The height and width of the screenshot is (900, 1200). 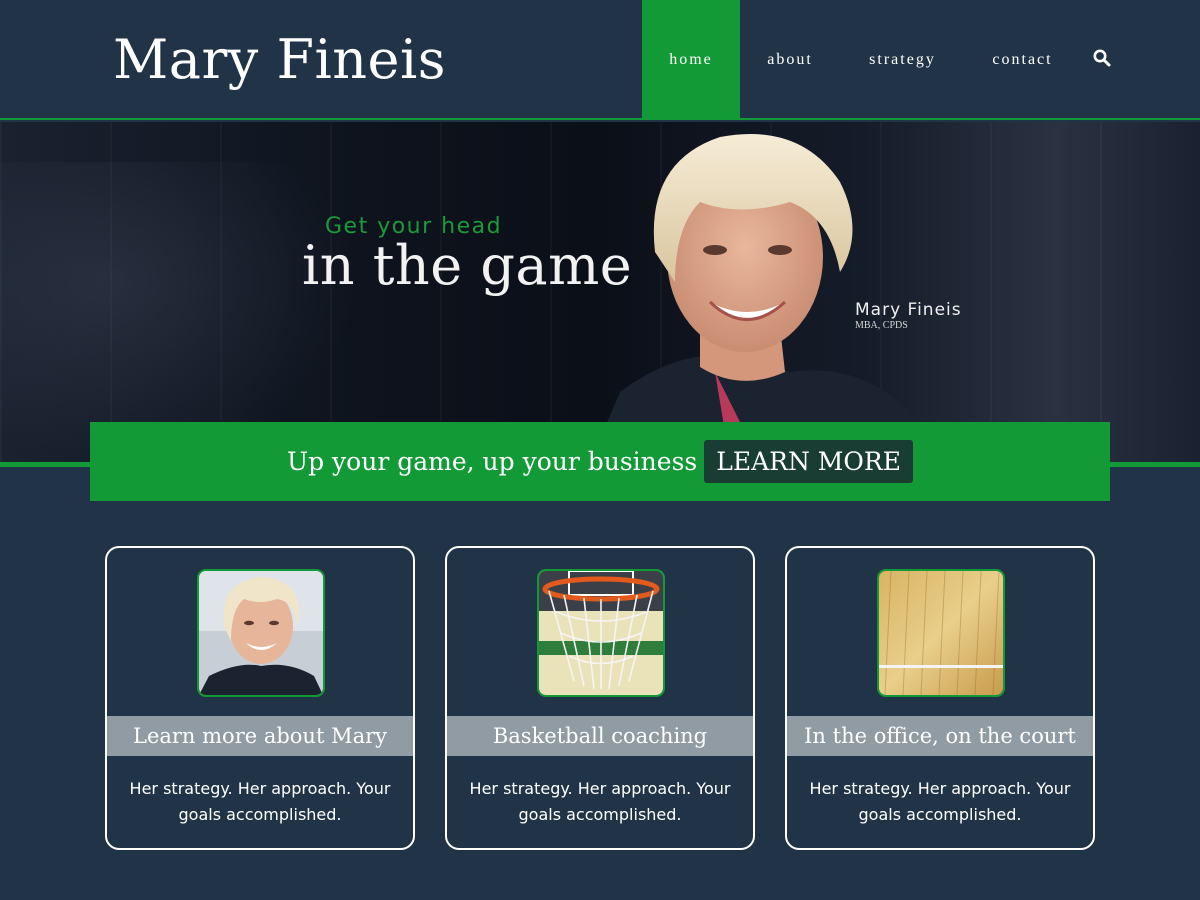 What do you see at coordinates (279, 59) in the screenshot?
I see `site-title: Mary Fineis` at bounding box center [279, 59].